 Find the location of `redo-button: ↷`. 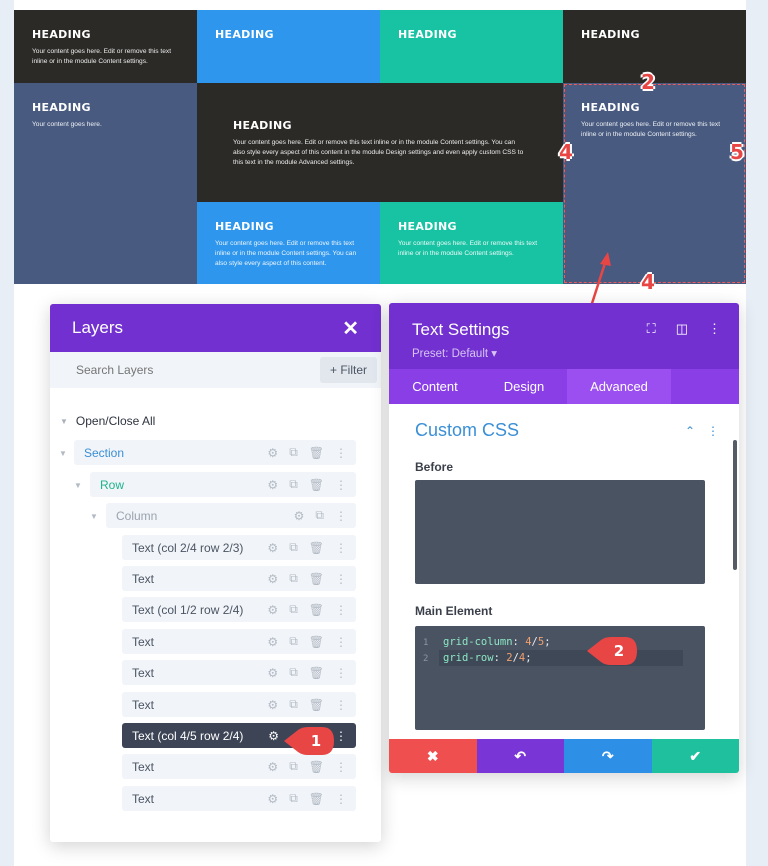

redo-button: ↷ is located at coordinates (608, 756).